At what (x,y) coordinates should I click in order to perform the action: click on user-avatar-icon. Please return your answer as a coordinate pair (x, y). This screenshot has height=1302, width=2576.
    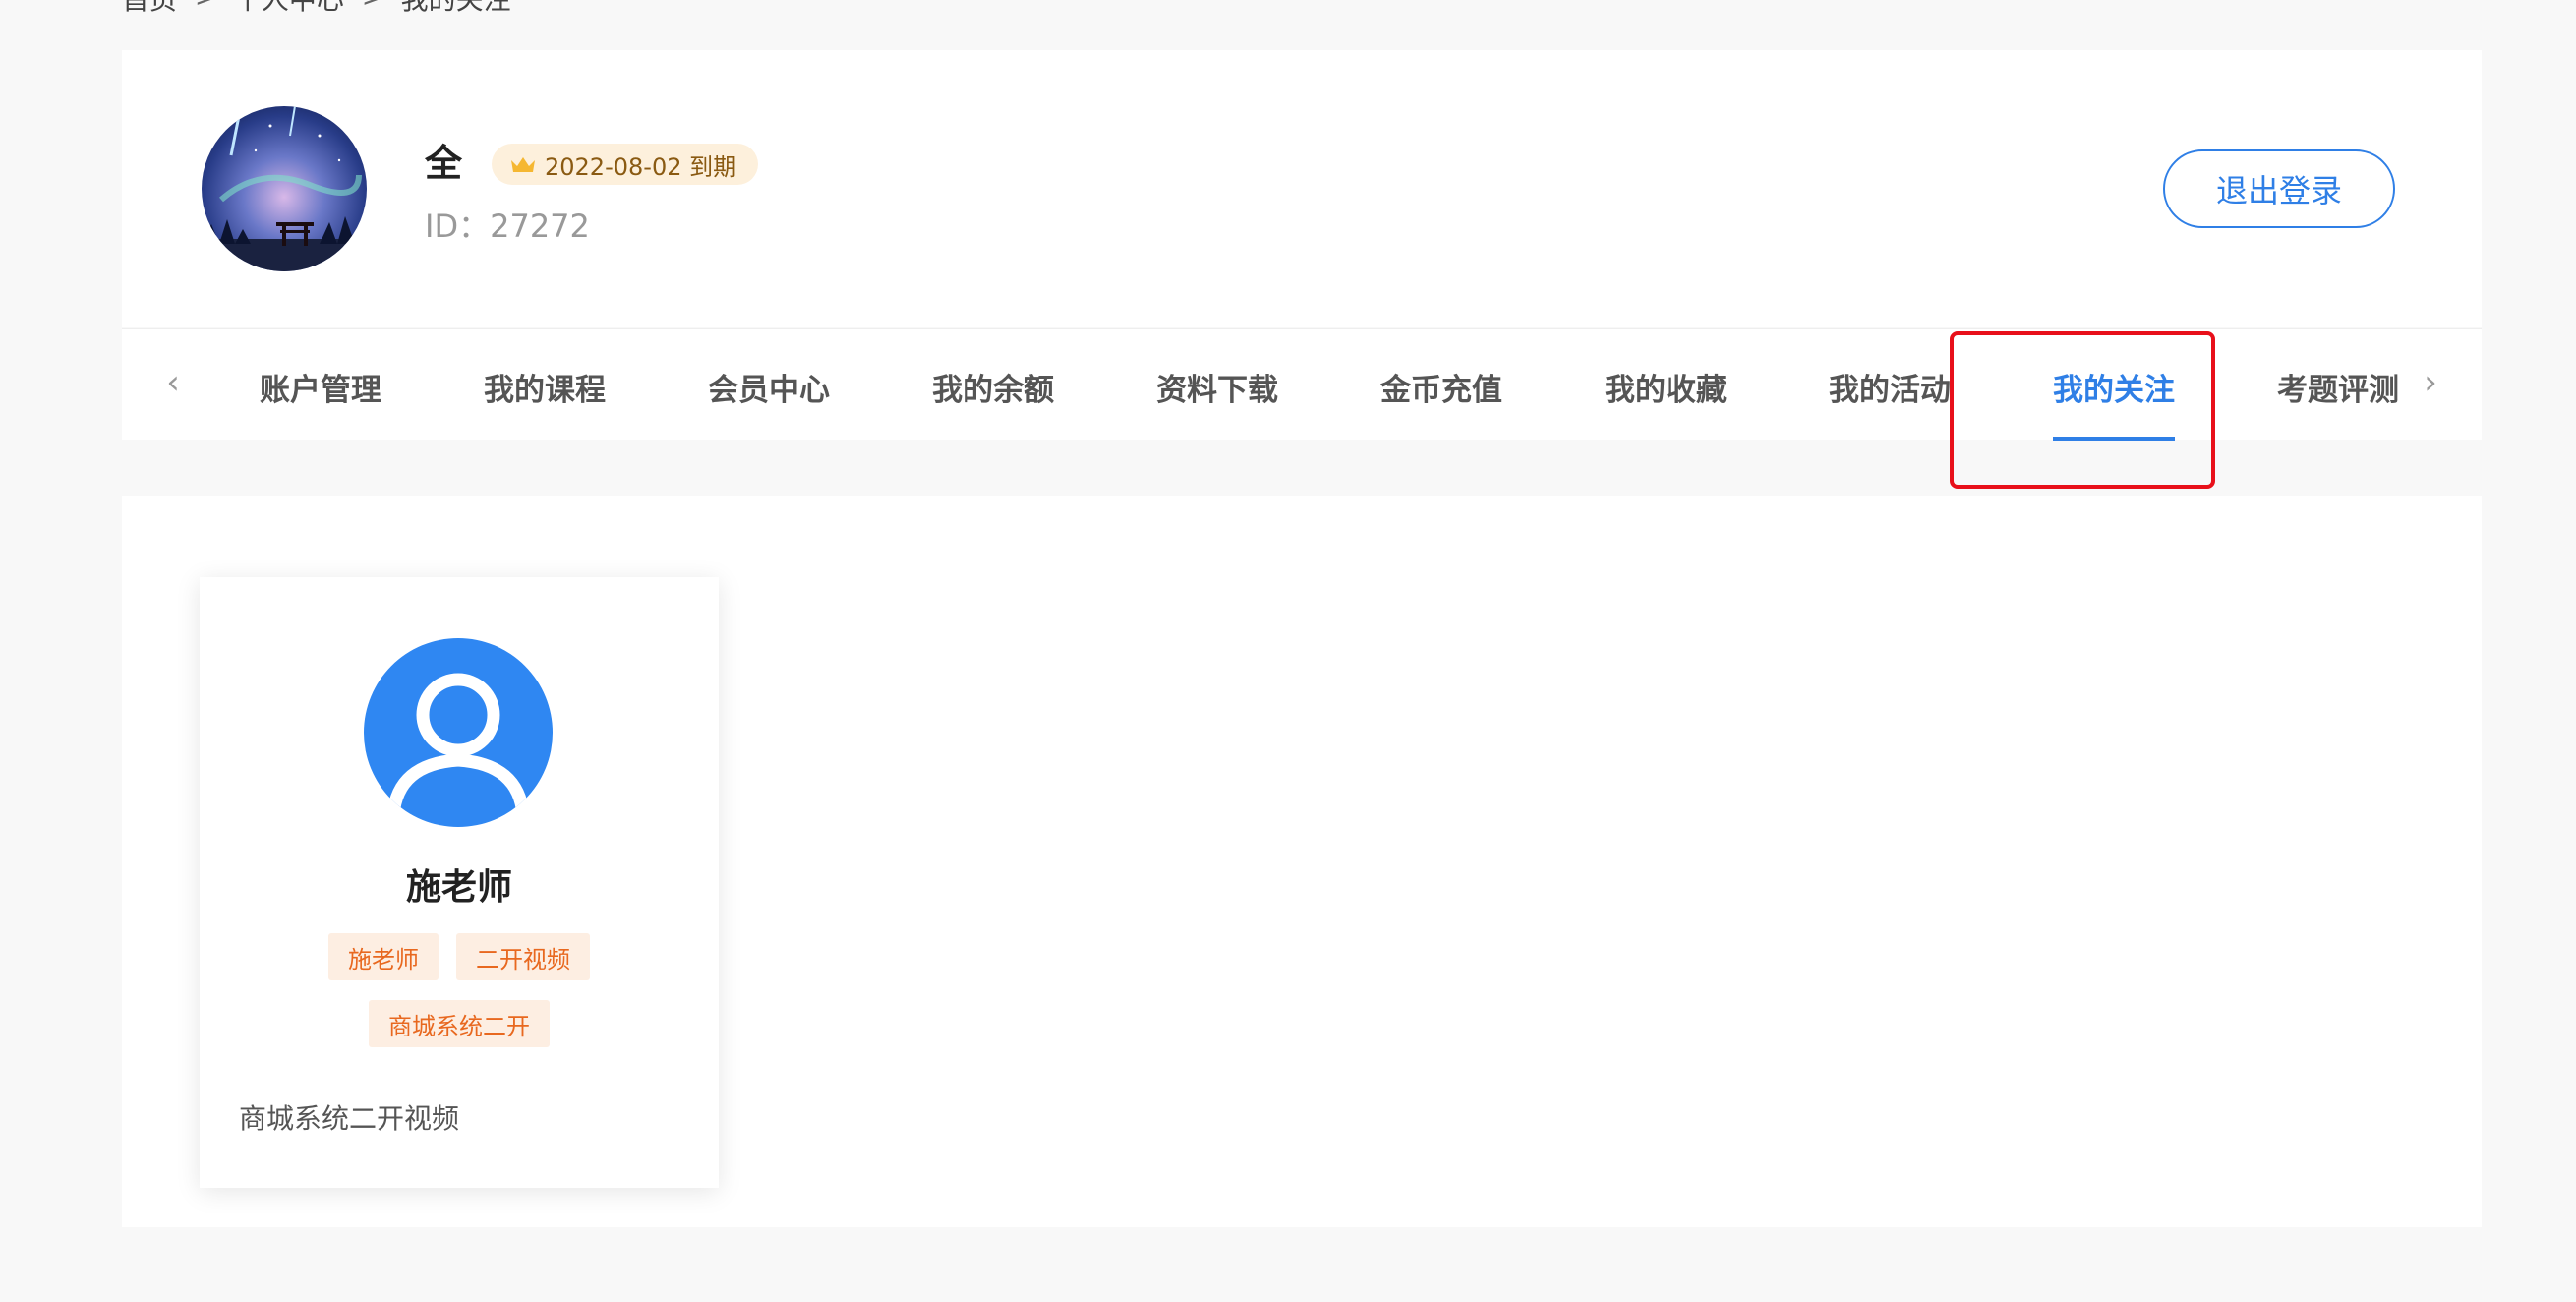
    Looking at the image, I should click on (458, 732).